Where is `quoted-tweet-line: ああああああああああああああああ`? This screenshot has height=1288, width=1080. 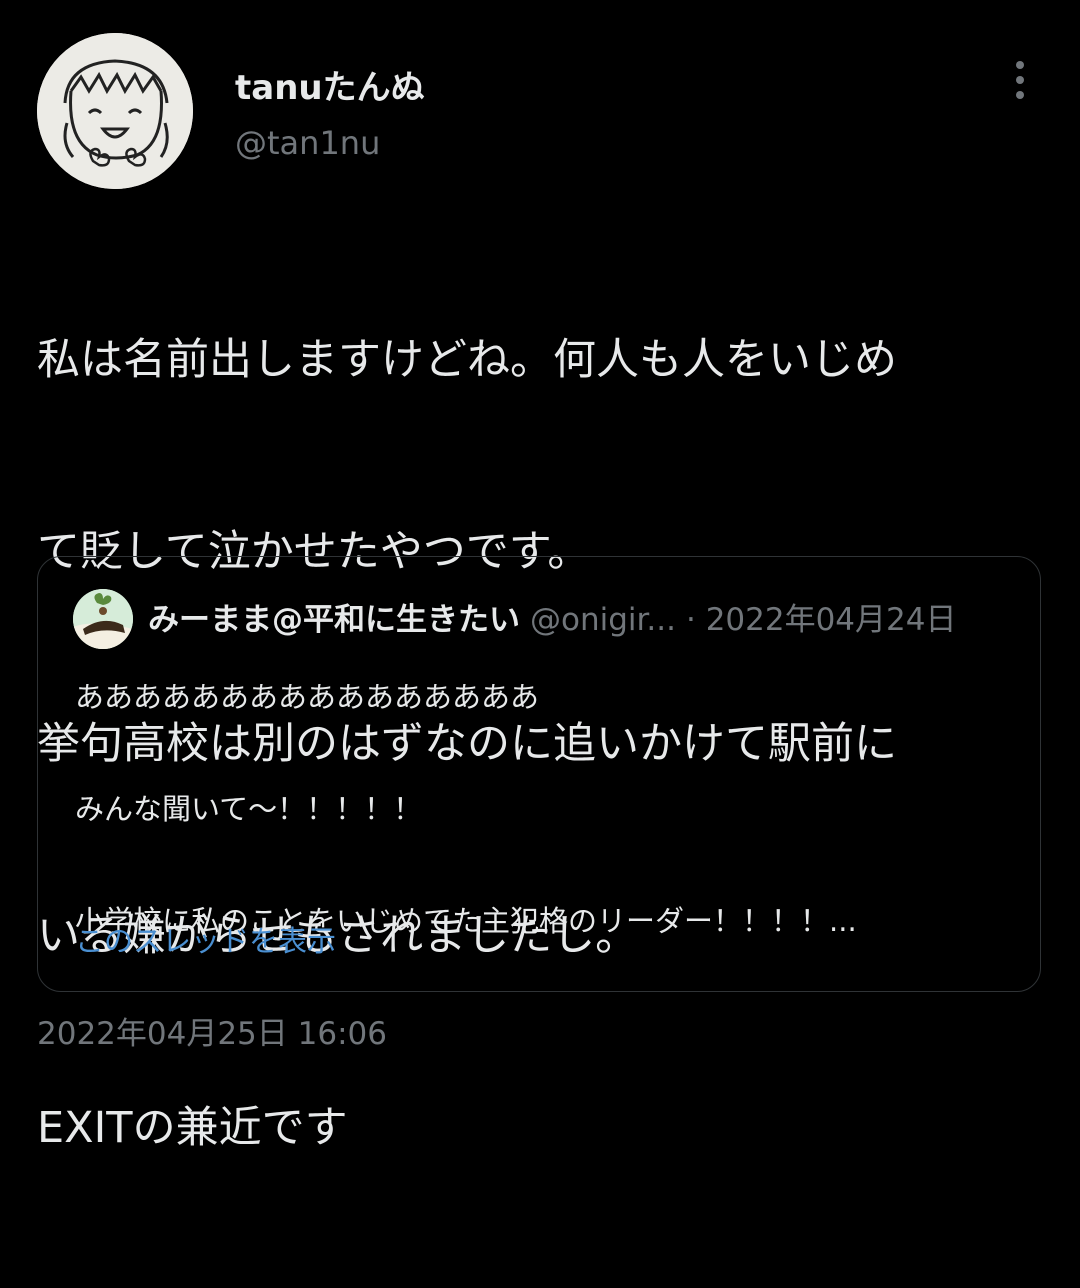 quoted-tweet-line: ああああああああああああああああ is located at coordinates (307, 697).